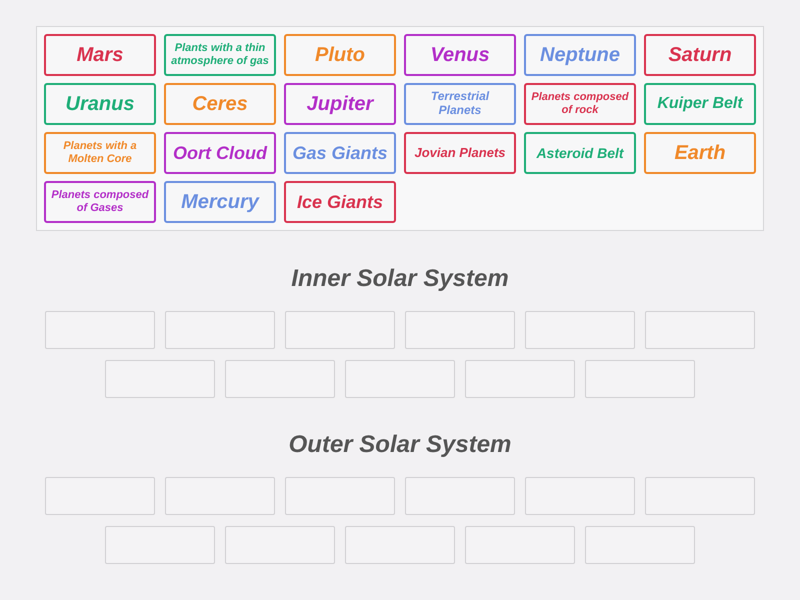 Image resolution: width=800 pixels, height=600 pixels. What do you see at coordinates (580, 153) in the screenshot?
I see `word-card: Asteroid Belt` at bounding box center [580, 153].